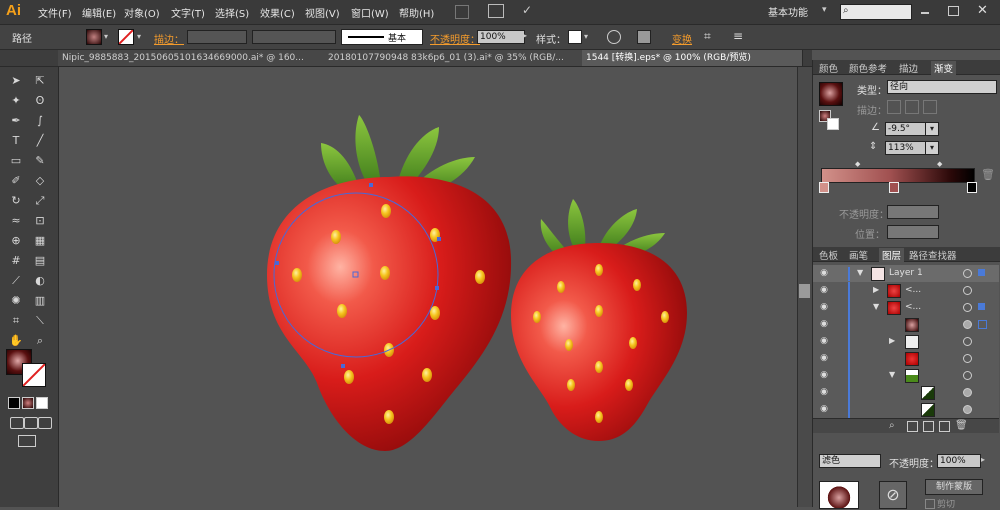  Describe the element at coordinates (34, 375) in the screenshot. I see `stroke-color-swatch` at that location.